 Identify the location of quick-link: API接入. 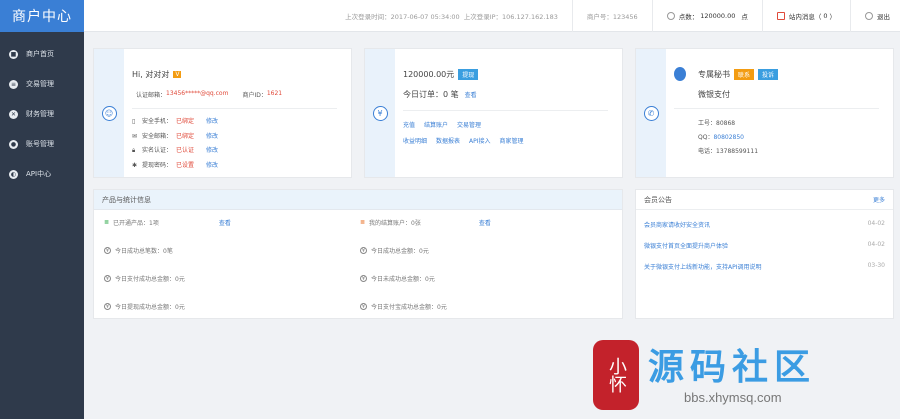
(480, 140).